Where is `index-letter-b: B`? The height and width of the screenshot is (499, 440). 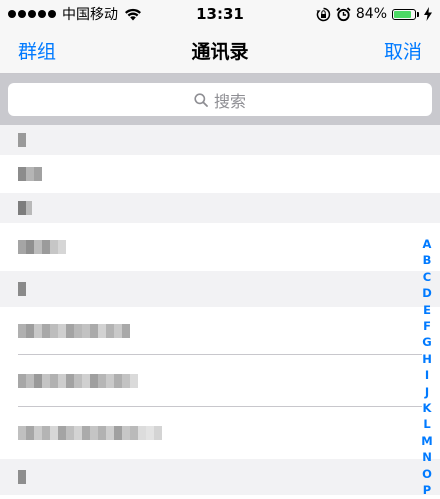 index-letter-b: B is located at coordinates (427, 260).